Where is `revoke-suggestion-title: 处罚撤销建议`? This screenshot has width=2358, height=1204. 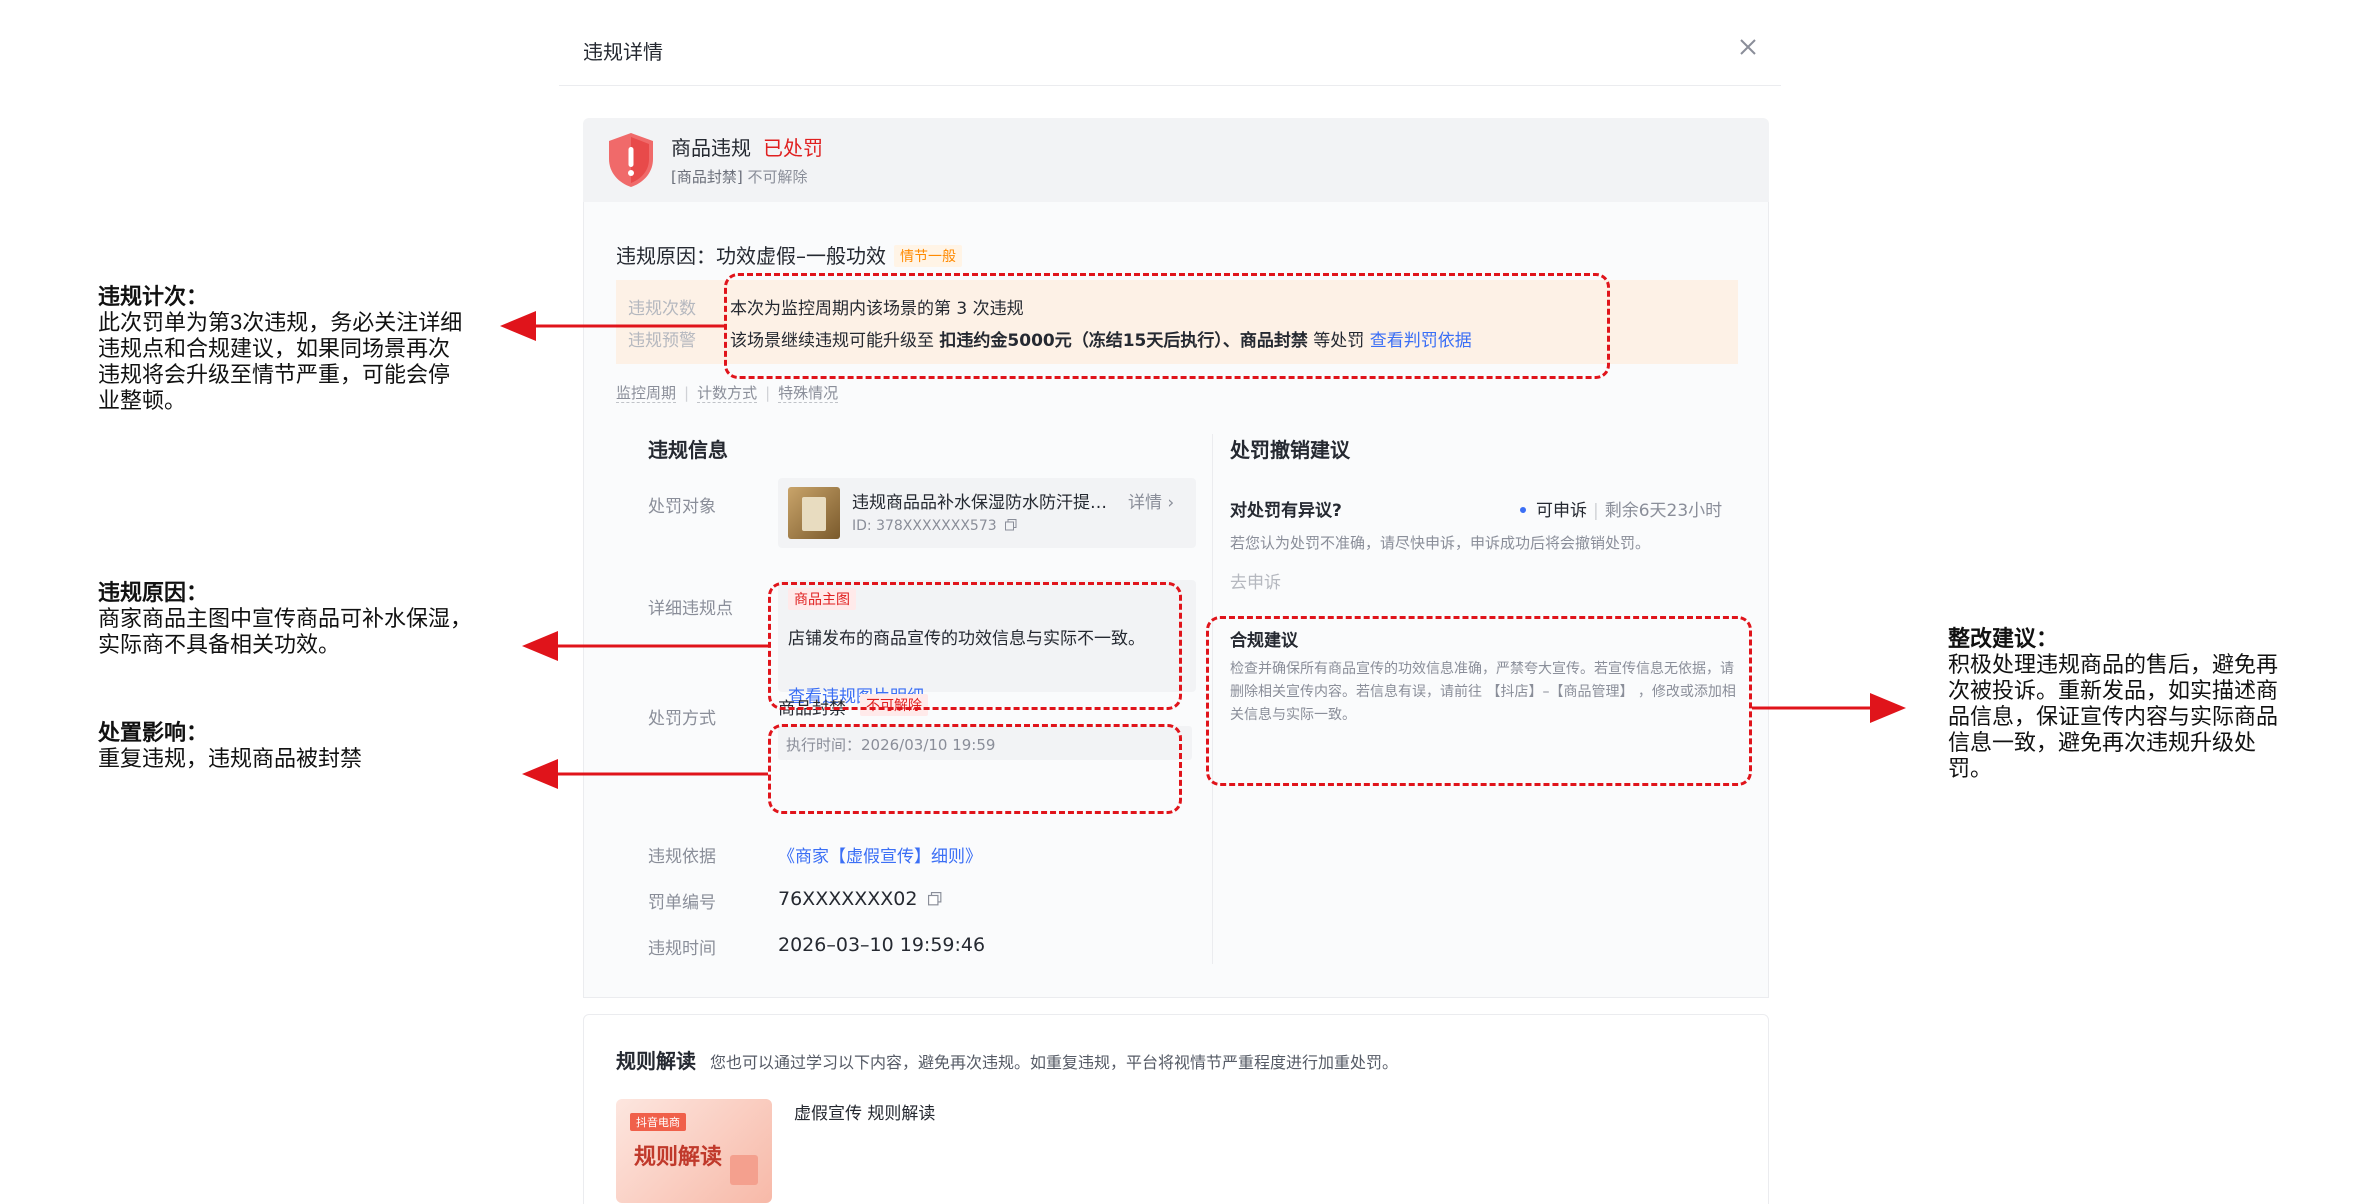
revoke-suggestion-title: 处罚撤销建议 is located at coordinates (1290, 450).